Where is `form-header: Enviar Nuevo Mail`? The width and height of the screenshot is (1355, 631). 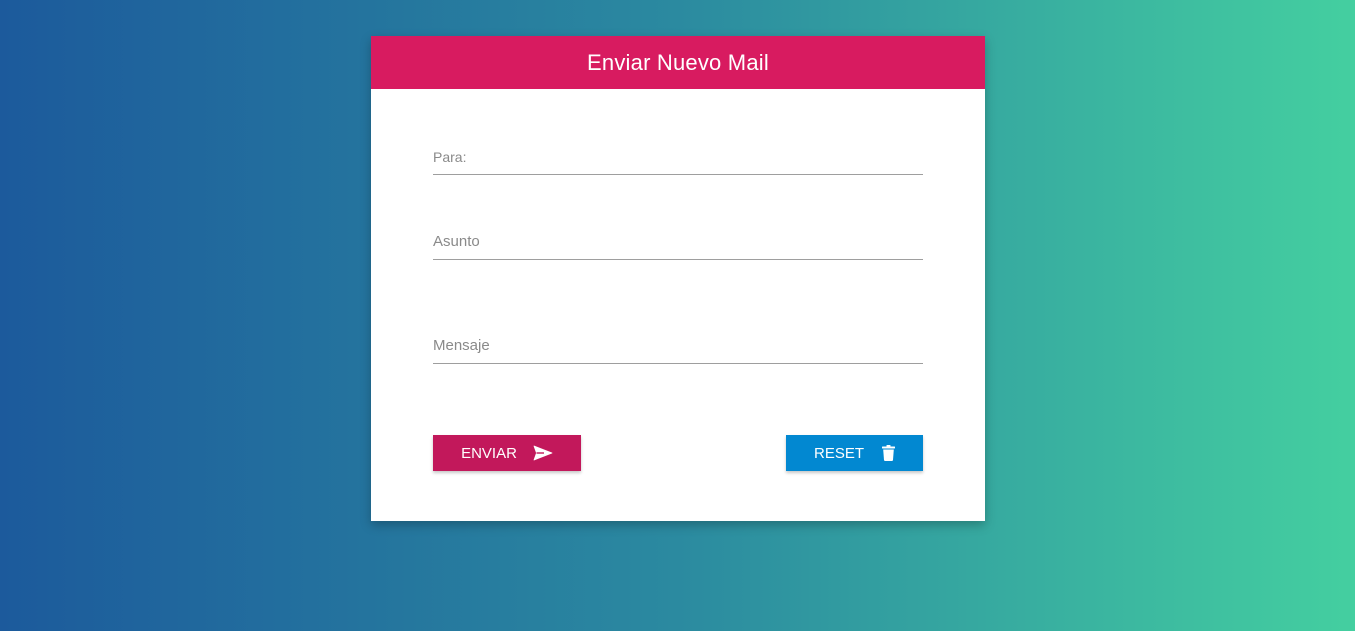 form-header: Enviar Nuevo Mail is located at coordinates (678, 62).